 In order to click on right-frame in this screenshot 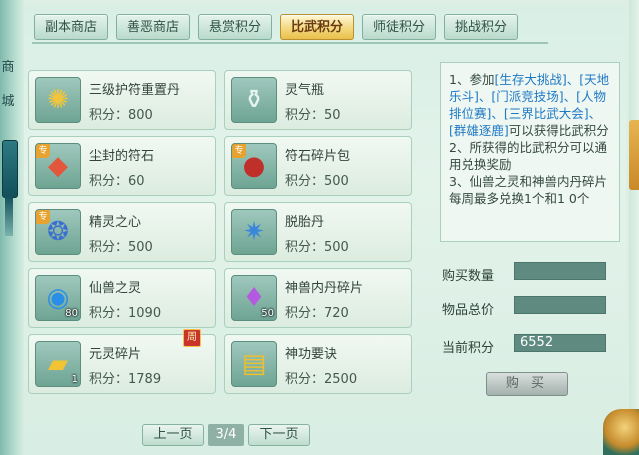, I will do `click(634, 227)`.